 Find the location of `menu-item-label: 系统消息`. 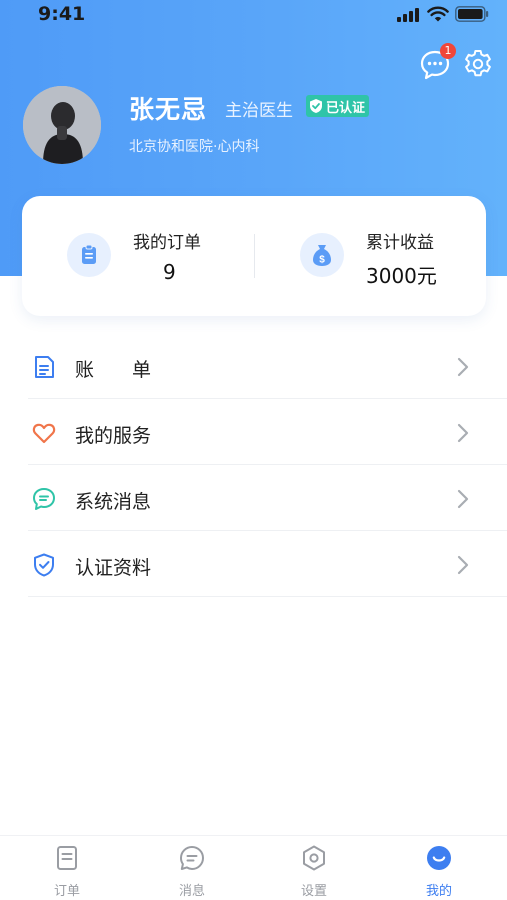

menu-item-label: 系统消息 is located at coordinates (113, 502).